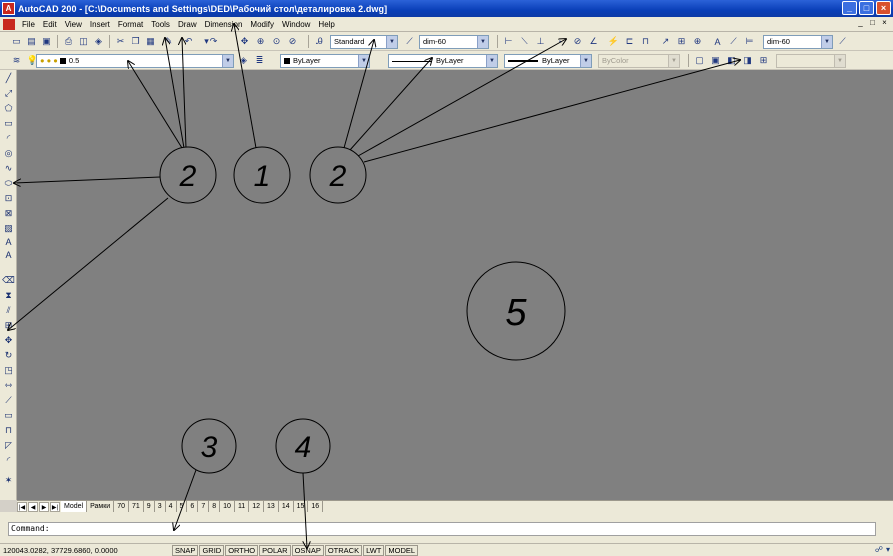  What do you see at coordinates (257, 506) in the screenshot?
I see `layout-tab: 12` at bounding box center [257, 506].